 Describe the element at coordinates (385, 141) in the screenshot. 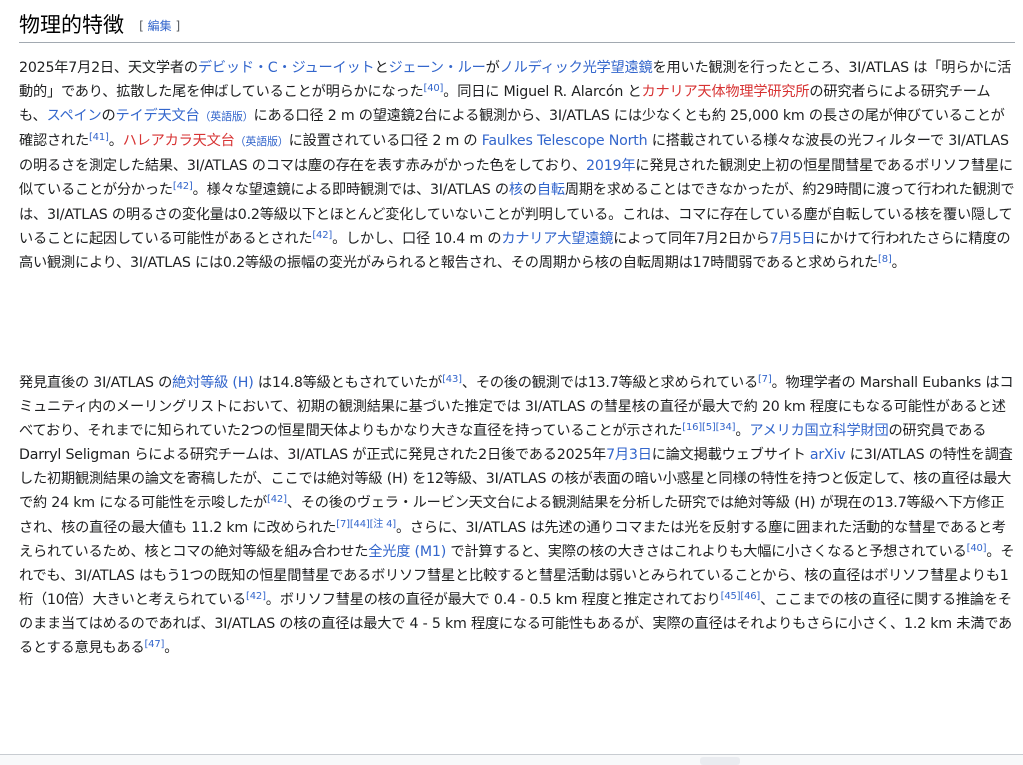

I see `text-run: に設置されている口径 2 m の` at that location.